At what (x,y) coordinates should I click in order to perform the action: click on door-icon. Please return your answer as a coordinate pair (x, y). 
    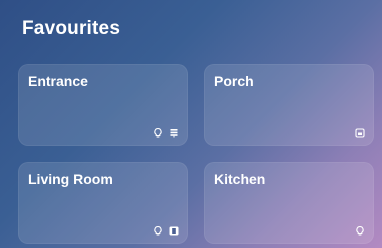
    Looking at the image, I should click on (174, 231).